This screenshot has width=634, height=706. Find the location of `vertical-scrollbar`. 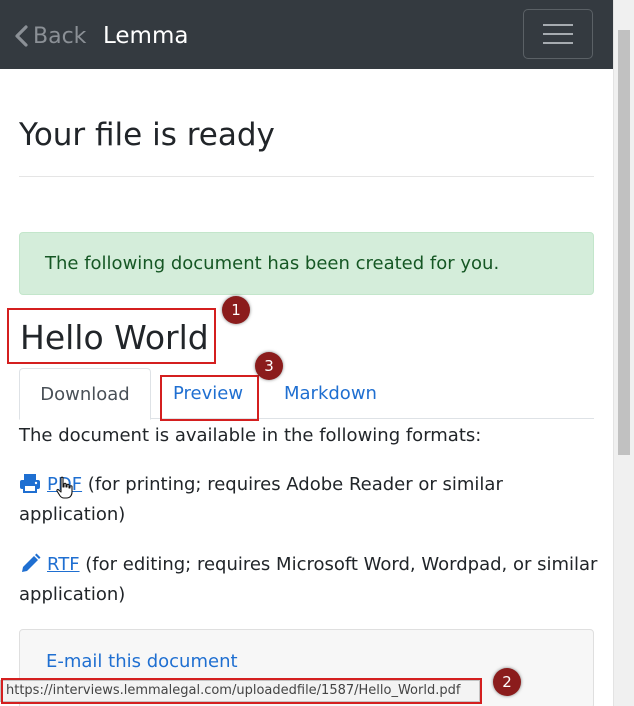

vertical-scrollbar is located at coordinates (623, 353).